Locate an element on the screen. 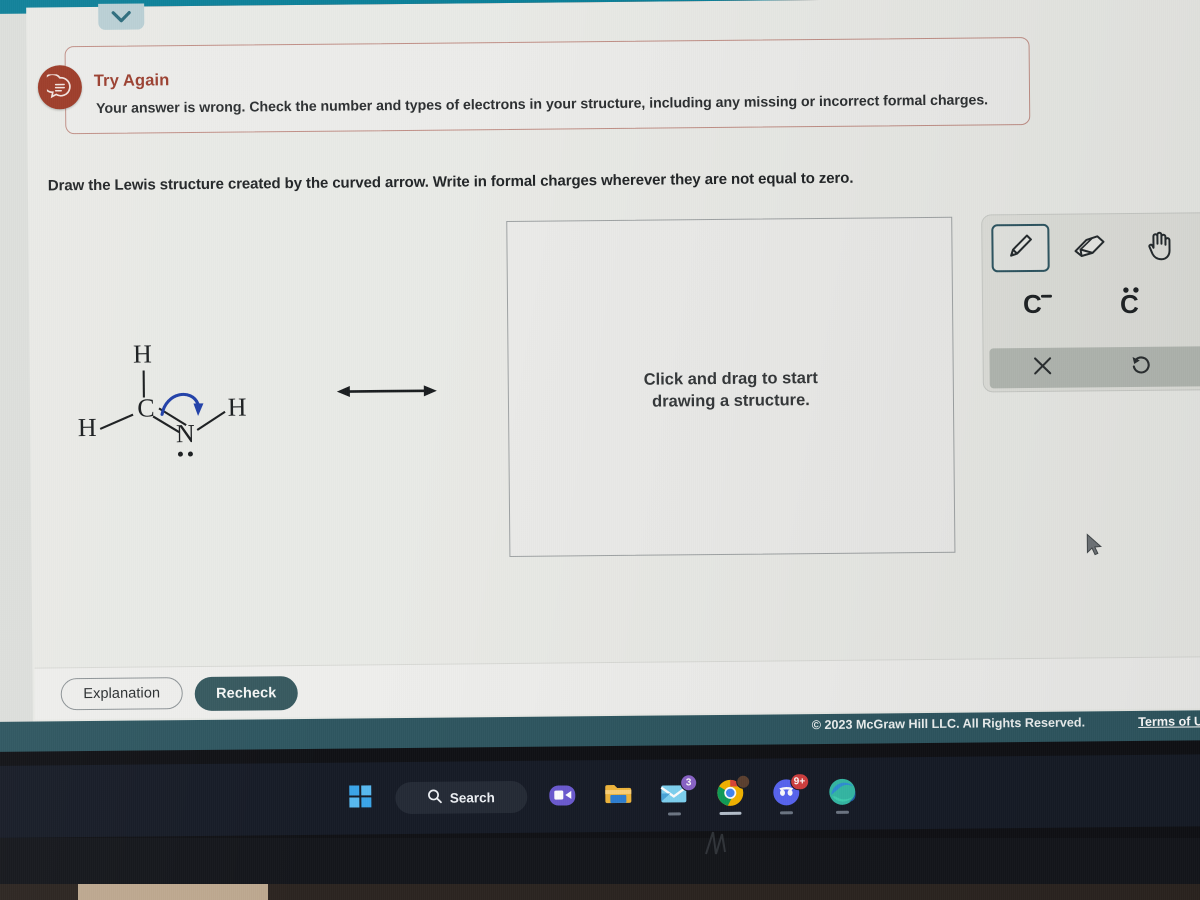 The image size is (1200, 900). palette-chip-row: C C is located at coordinates (1091, 309).